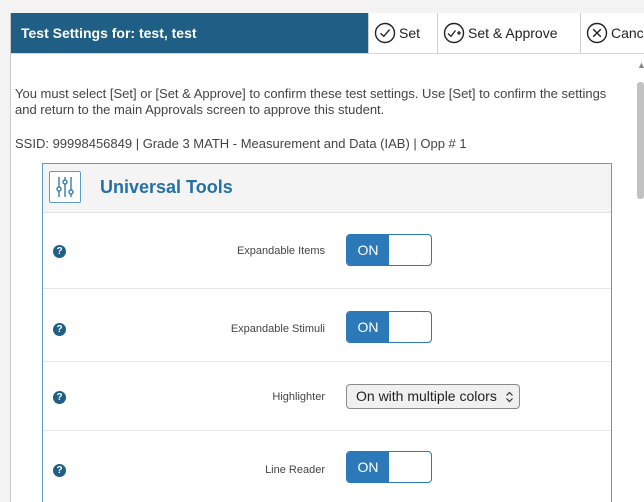 The image size is (644, 502). I want to click on set-approve-button: Set & Approve, so click(508, 33).